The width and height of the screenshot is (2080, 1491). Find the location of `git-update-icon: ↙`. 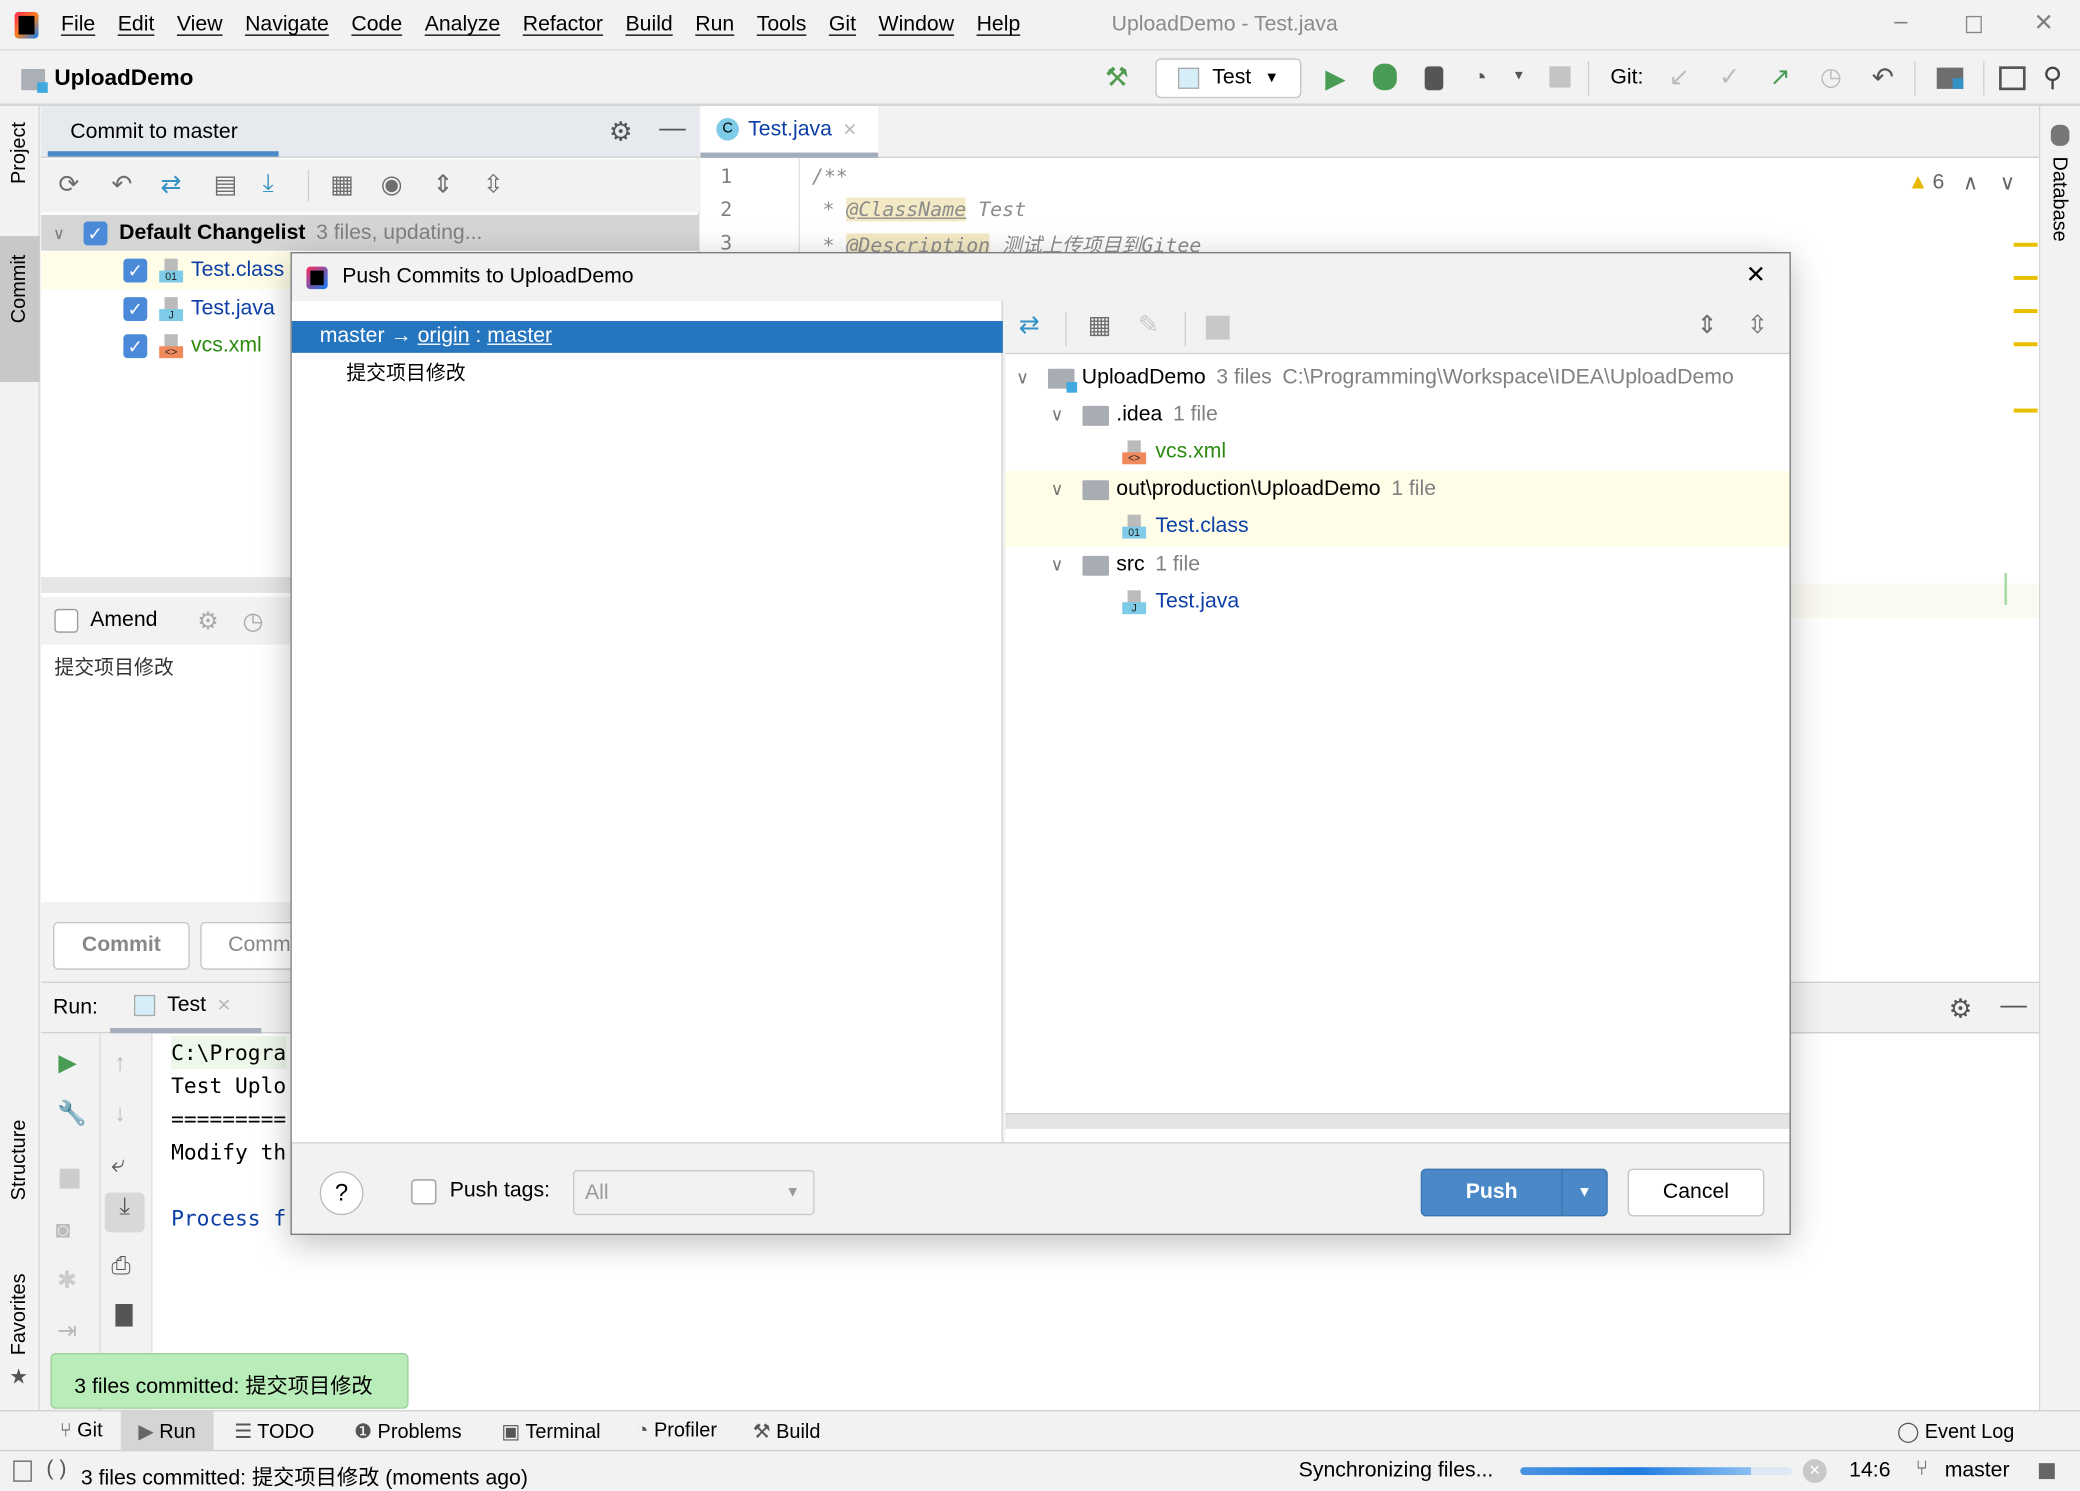

git-update-icon: ↙ is located at coordinates (1679, 77).